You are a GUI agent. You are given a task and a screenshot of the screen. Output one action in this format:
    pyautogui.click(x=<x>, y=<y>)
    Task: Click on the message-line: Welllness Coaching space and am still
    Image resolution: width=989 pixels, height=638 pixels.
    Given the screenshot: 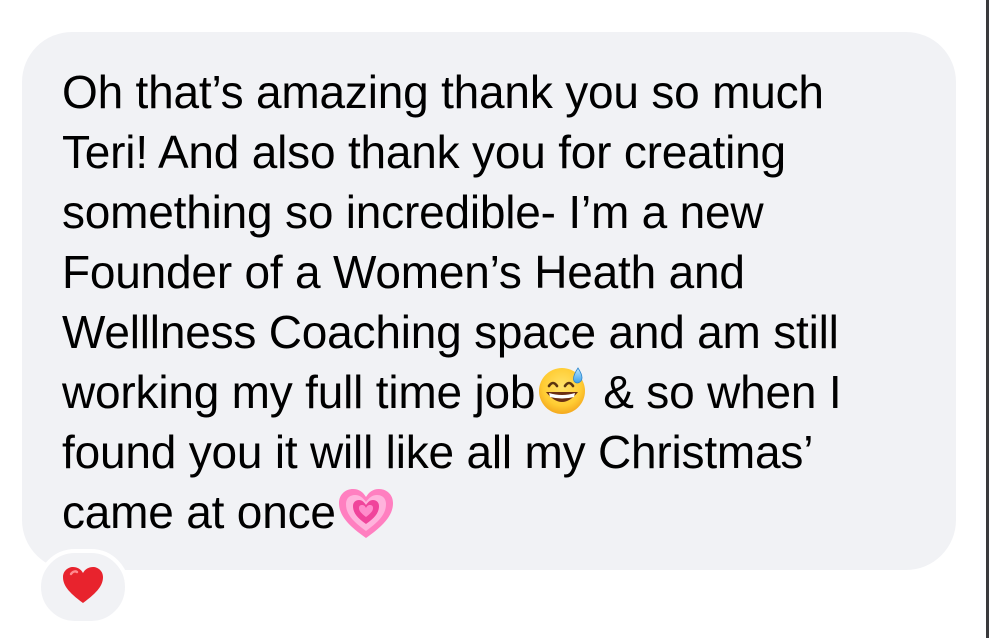 What is the action you would take?
    pyautogui.click(x=450, y=332)
    